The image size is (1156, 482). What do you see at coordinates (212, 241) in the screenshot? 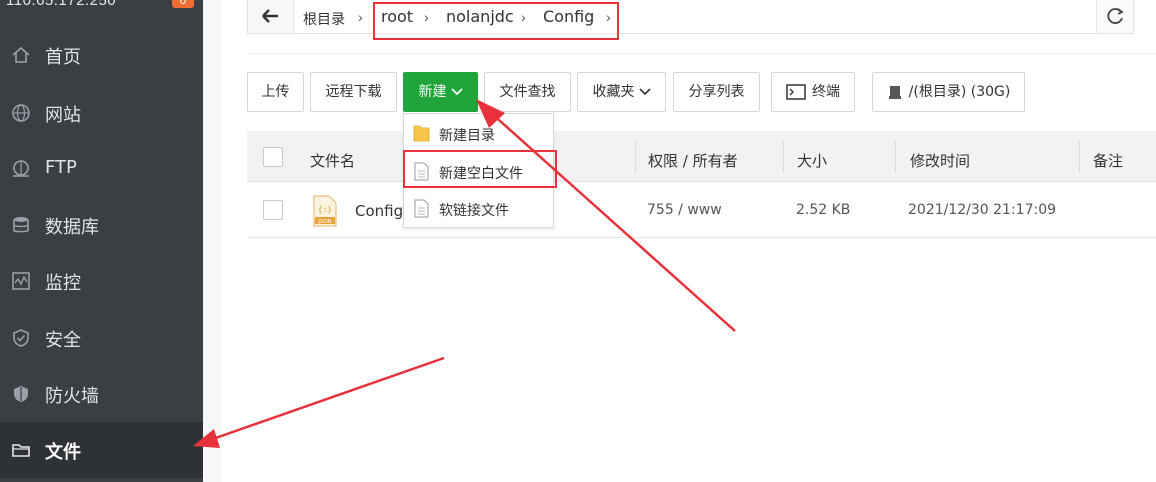
I see `sidebar-gutter` at bounding box center [212, 241].